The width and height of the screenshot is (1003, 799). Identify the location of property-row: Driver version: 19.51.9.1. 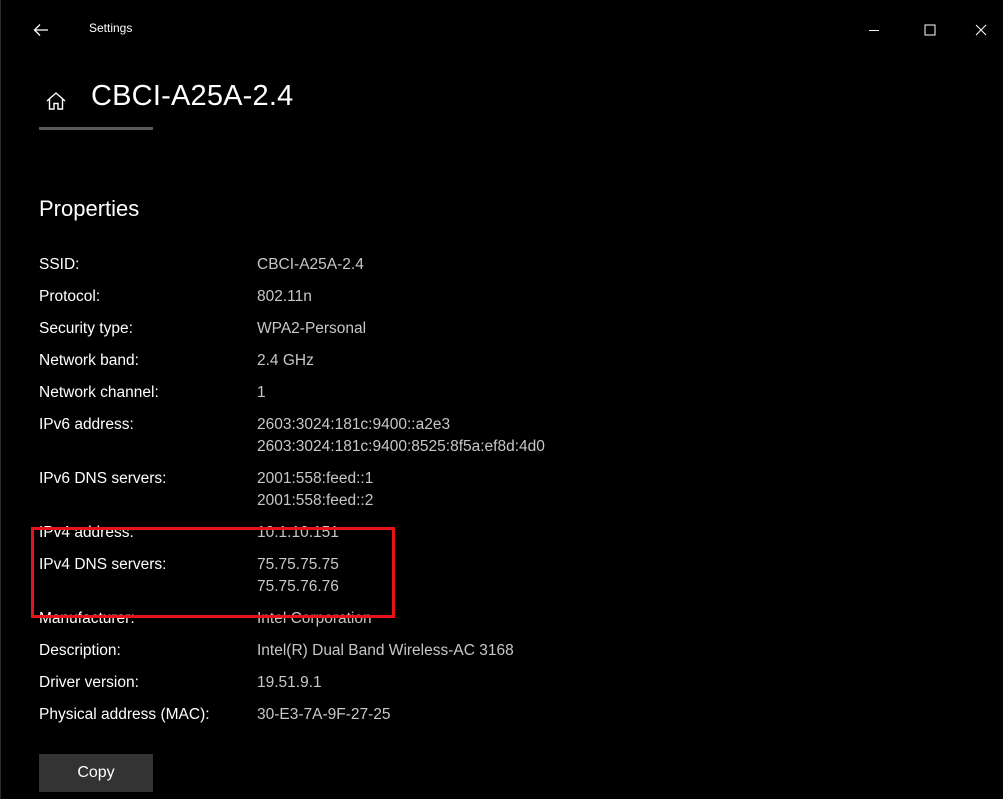
(509, 683).